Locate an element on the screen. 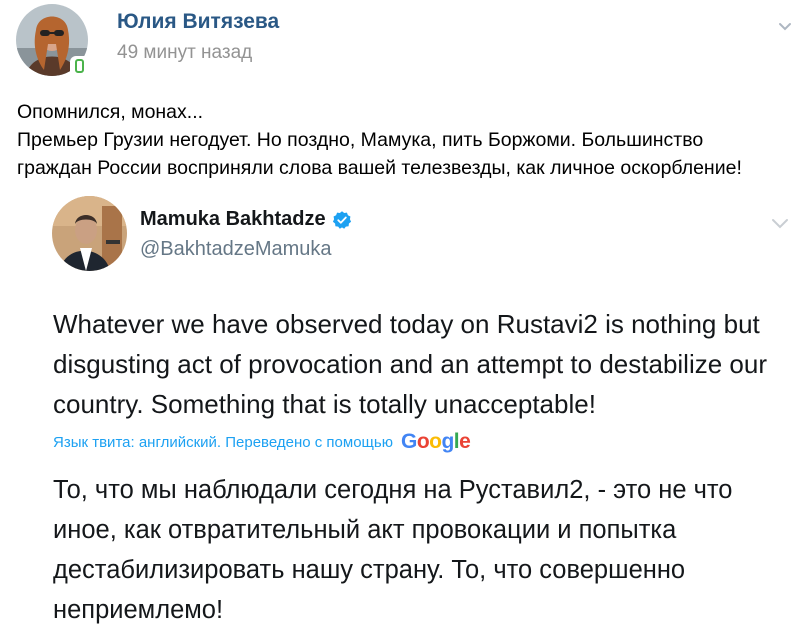 The height and width of the screenshot is (639, 801). online-mobile-badge is located at coordinates (80, 67).